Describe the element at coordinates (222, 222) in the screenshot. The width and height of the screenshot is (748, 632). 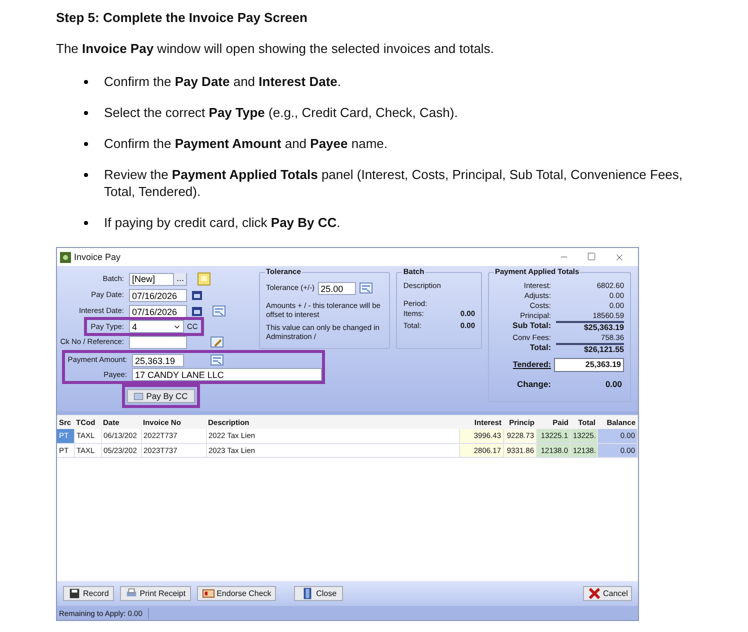
I see `bullet-text: If paying by credit card, click Pay By CC.` at that location.